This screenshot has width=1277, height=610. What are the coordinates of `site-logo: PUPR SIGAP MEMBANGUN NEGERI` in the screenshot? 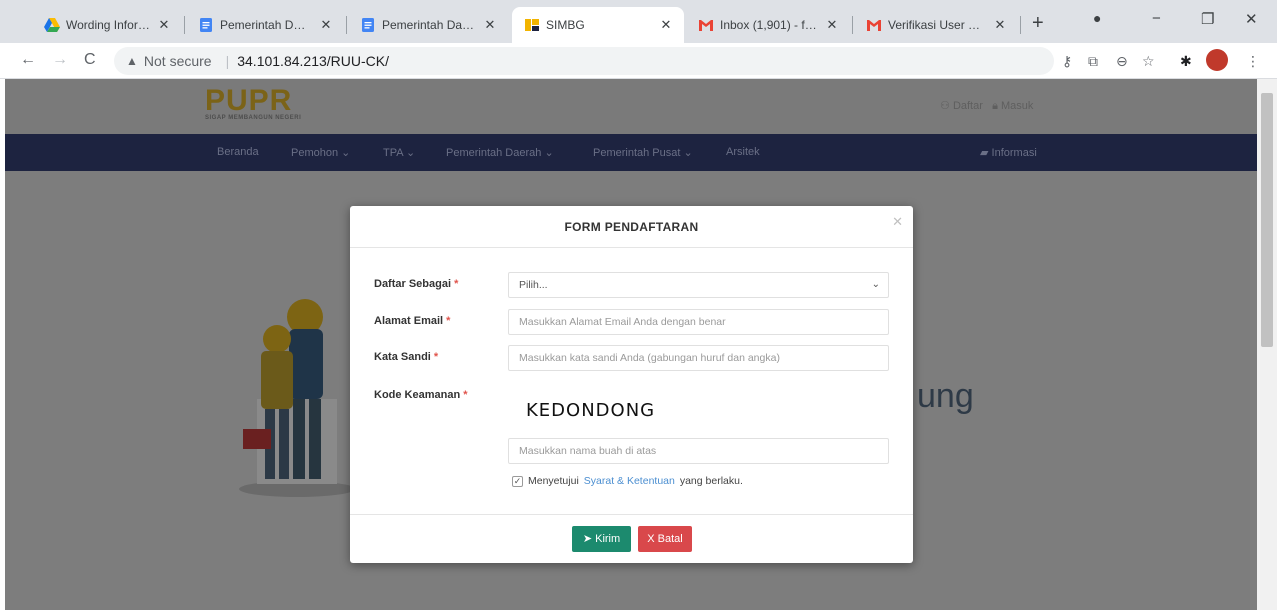 It's located at (253, 103).